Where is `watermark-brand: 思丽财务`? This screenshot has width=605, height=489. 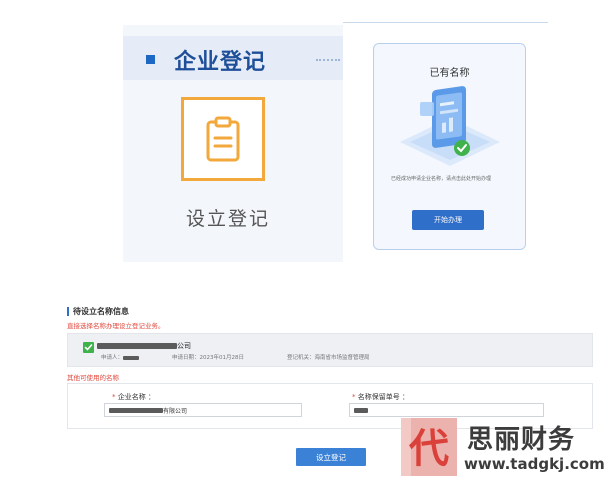 watermark-brand: 思丽财务 is located at coordinates (521, 440).